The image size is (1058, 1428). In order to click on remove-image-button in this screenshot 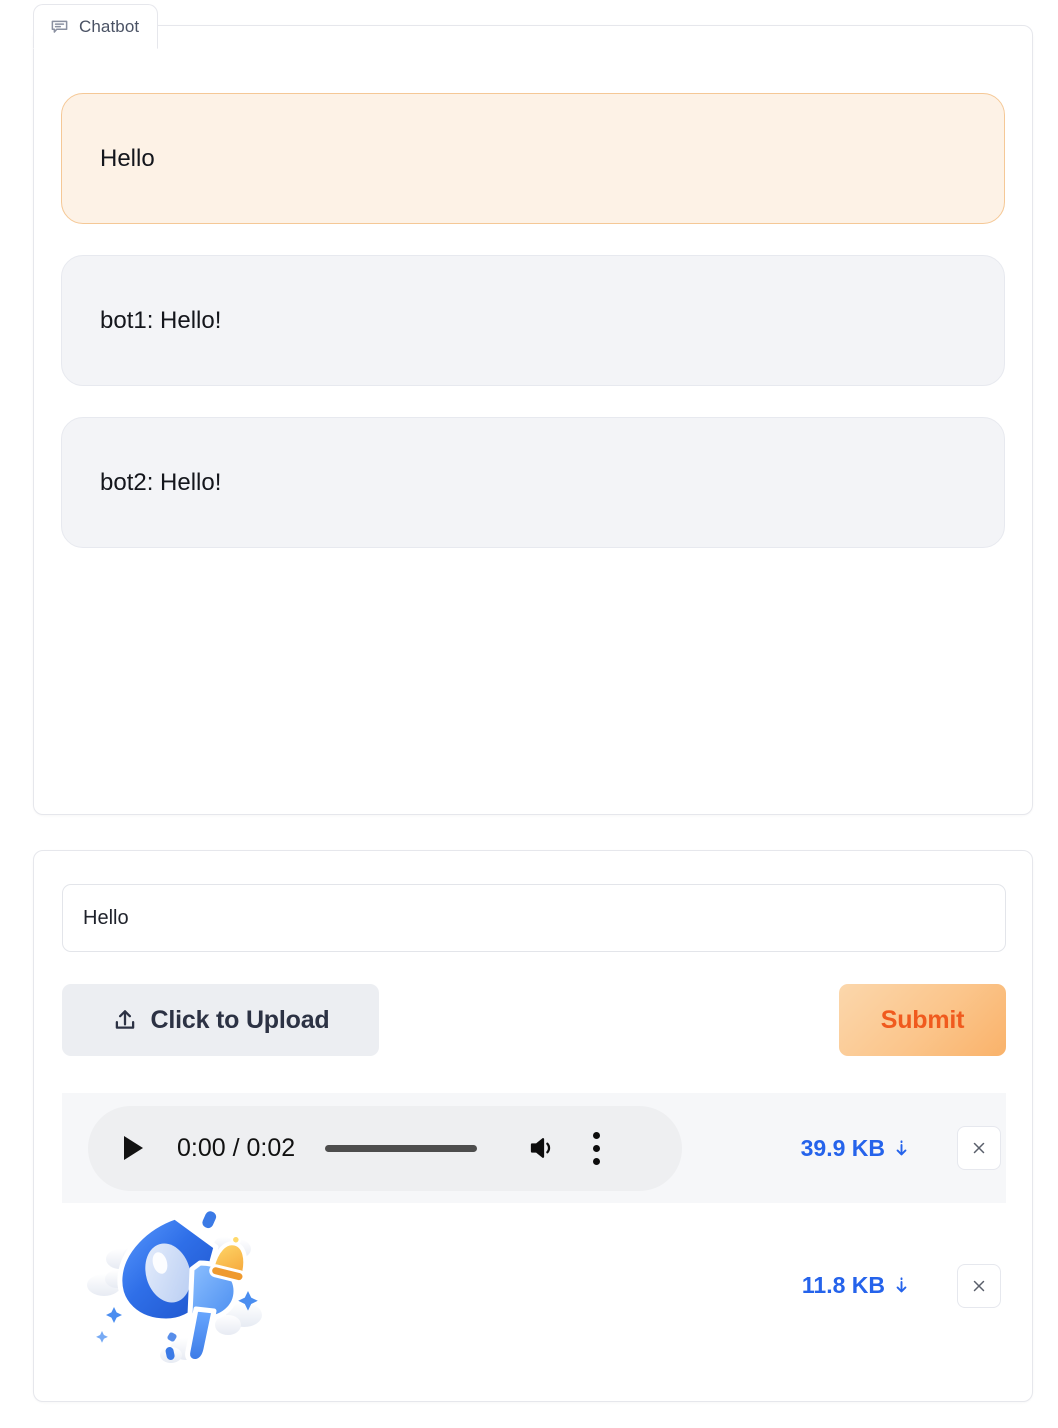, I will do `click(979, 1285)`.